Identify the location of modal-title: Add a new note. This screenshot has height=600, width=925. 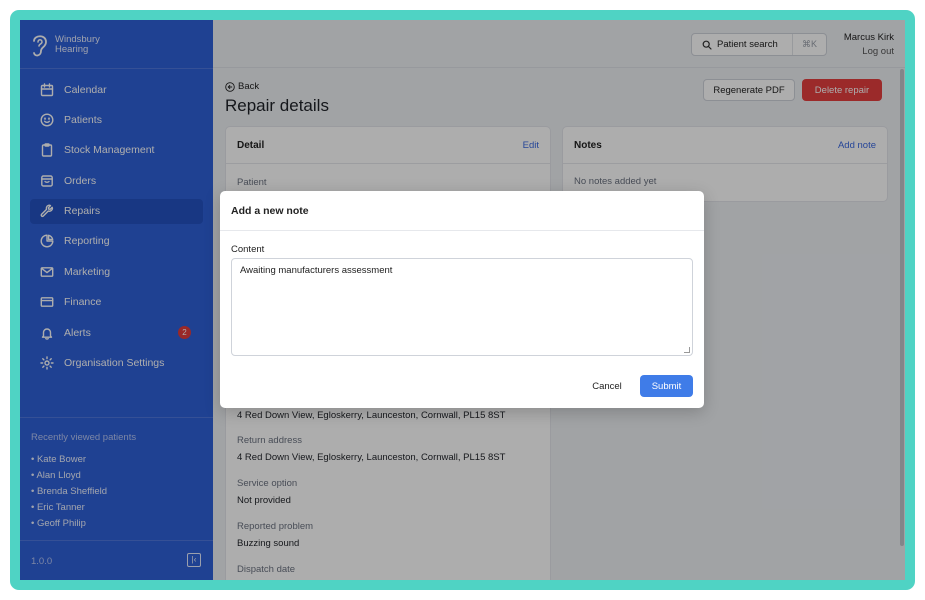
(462, 211).